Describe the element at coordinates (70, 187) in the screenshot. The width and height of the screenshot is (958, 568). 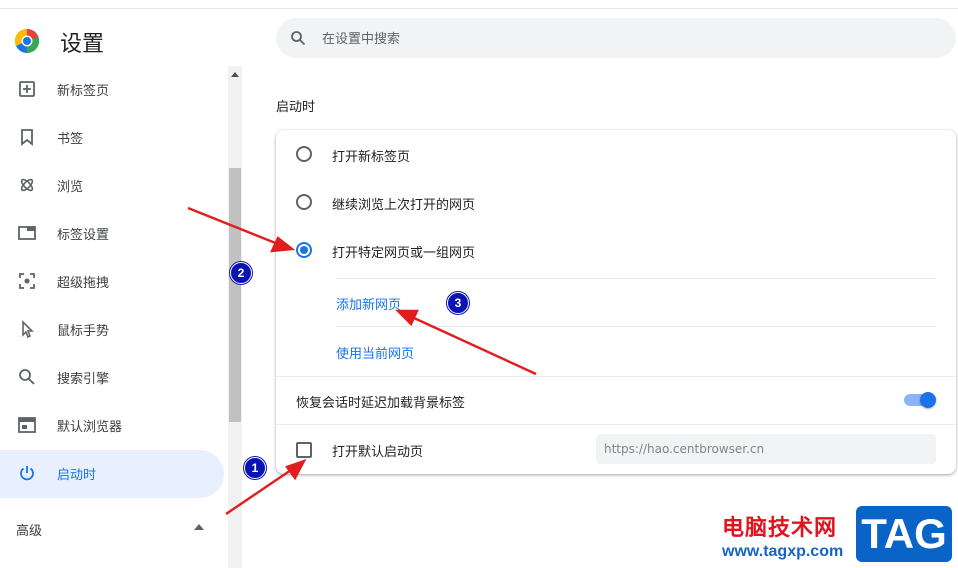
I see `sidebar-item-label: 浏览` at that location.